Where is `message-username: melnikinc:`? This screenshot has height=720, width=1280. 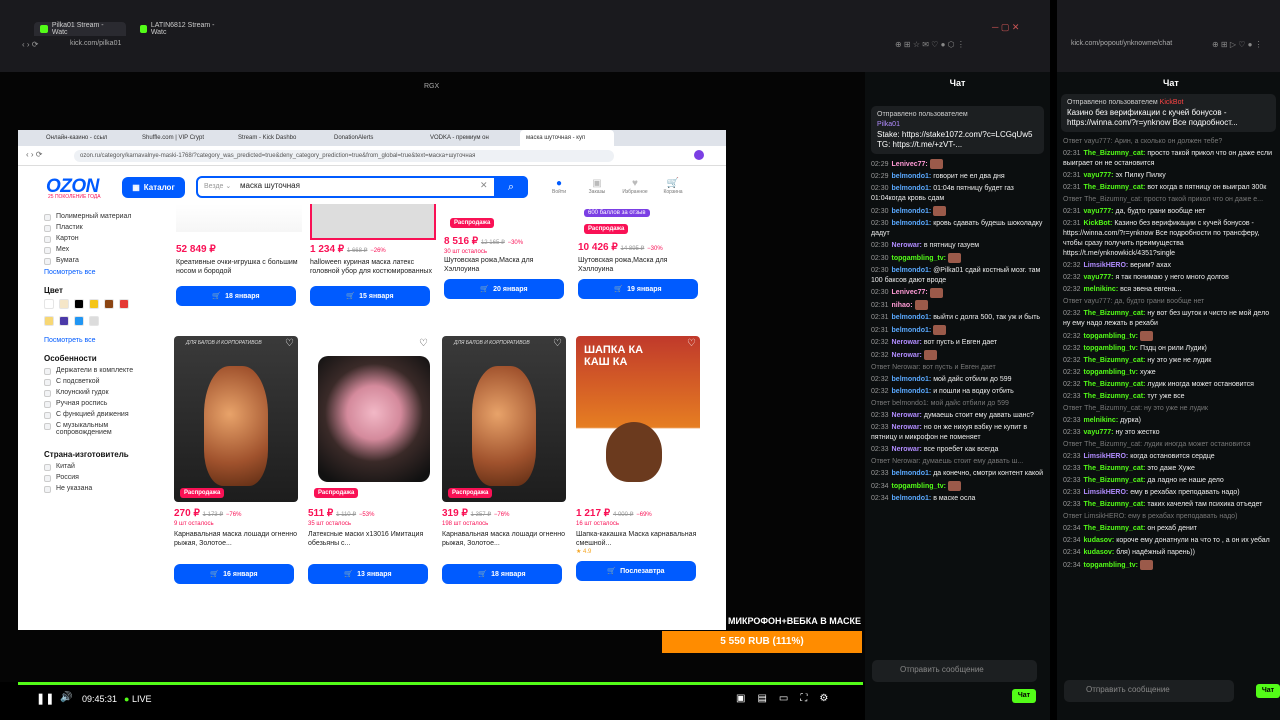
message-username: melnikinc: is located at coordinates (1101, 289).